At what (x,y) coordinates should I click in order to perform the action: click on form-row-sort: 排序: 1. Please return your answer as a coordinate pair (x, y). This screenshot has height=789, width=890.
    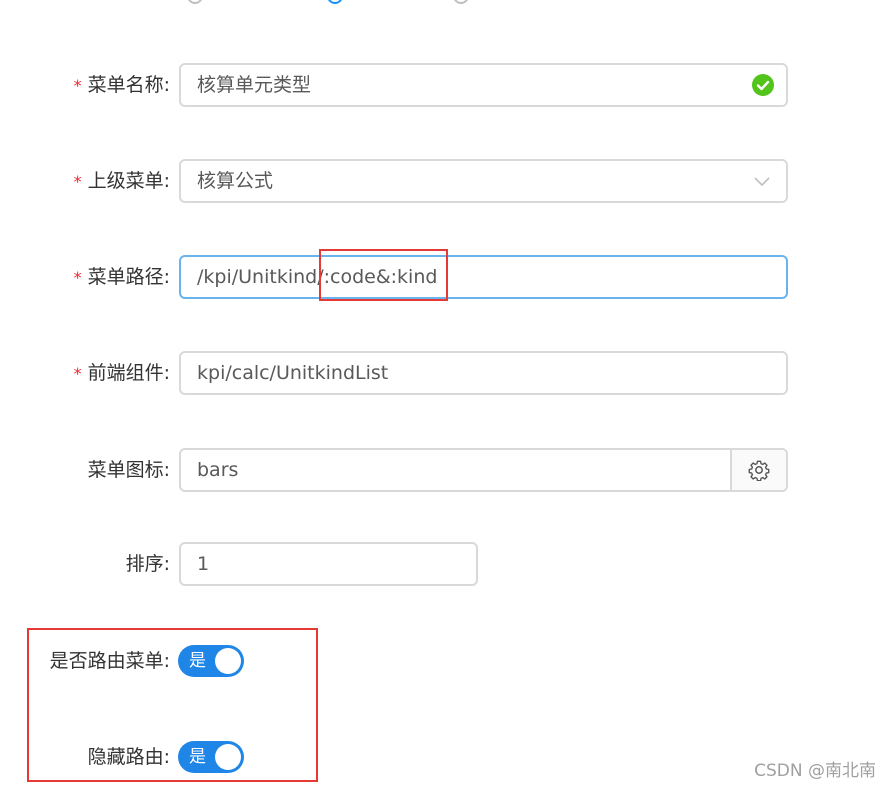
    Looking at the image, I should click on (445, 564).